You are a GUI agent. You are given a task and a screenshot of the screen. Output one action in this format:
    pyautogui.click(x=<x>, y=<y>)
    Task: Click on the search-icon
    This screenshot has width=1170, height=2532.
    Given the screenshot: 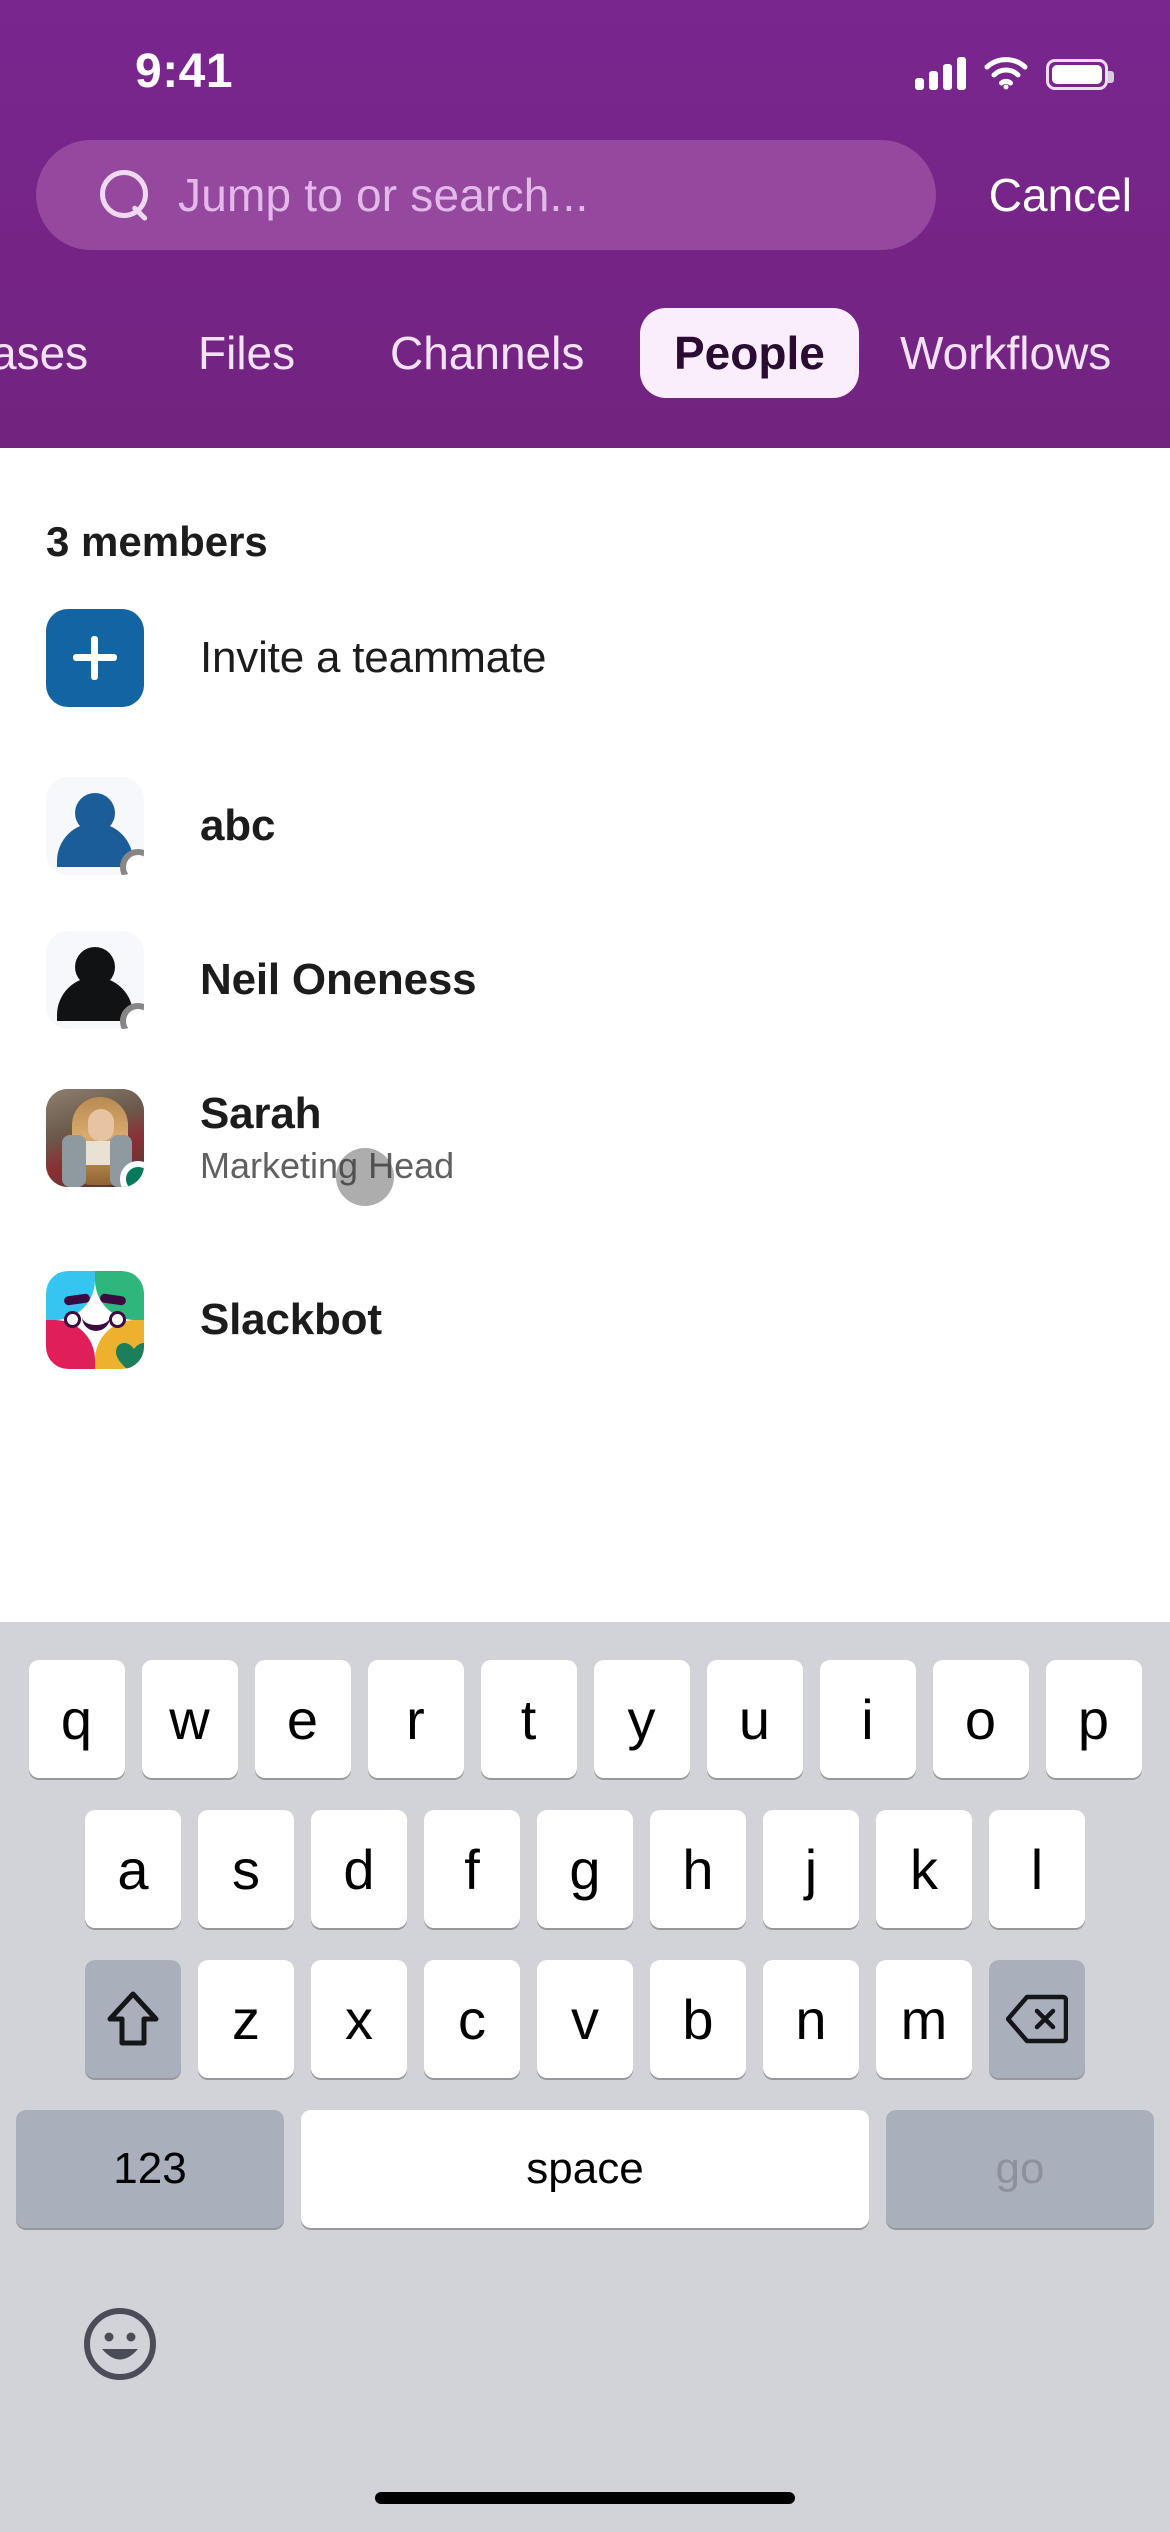 What is the action you would take?
    pyautogui.click(x=125, y=195)
    